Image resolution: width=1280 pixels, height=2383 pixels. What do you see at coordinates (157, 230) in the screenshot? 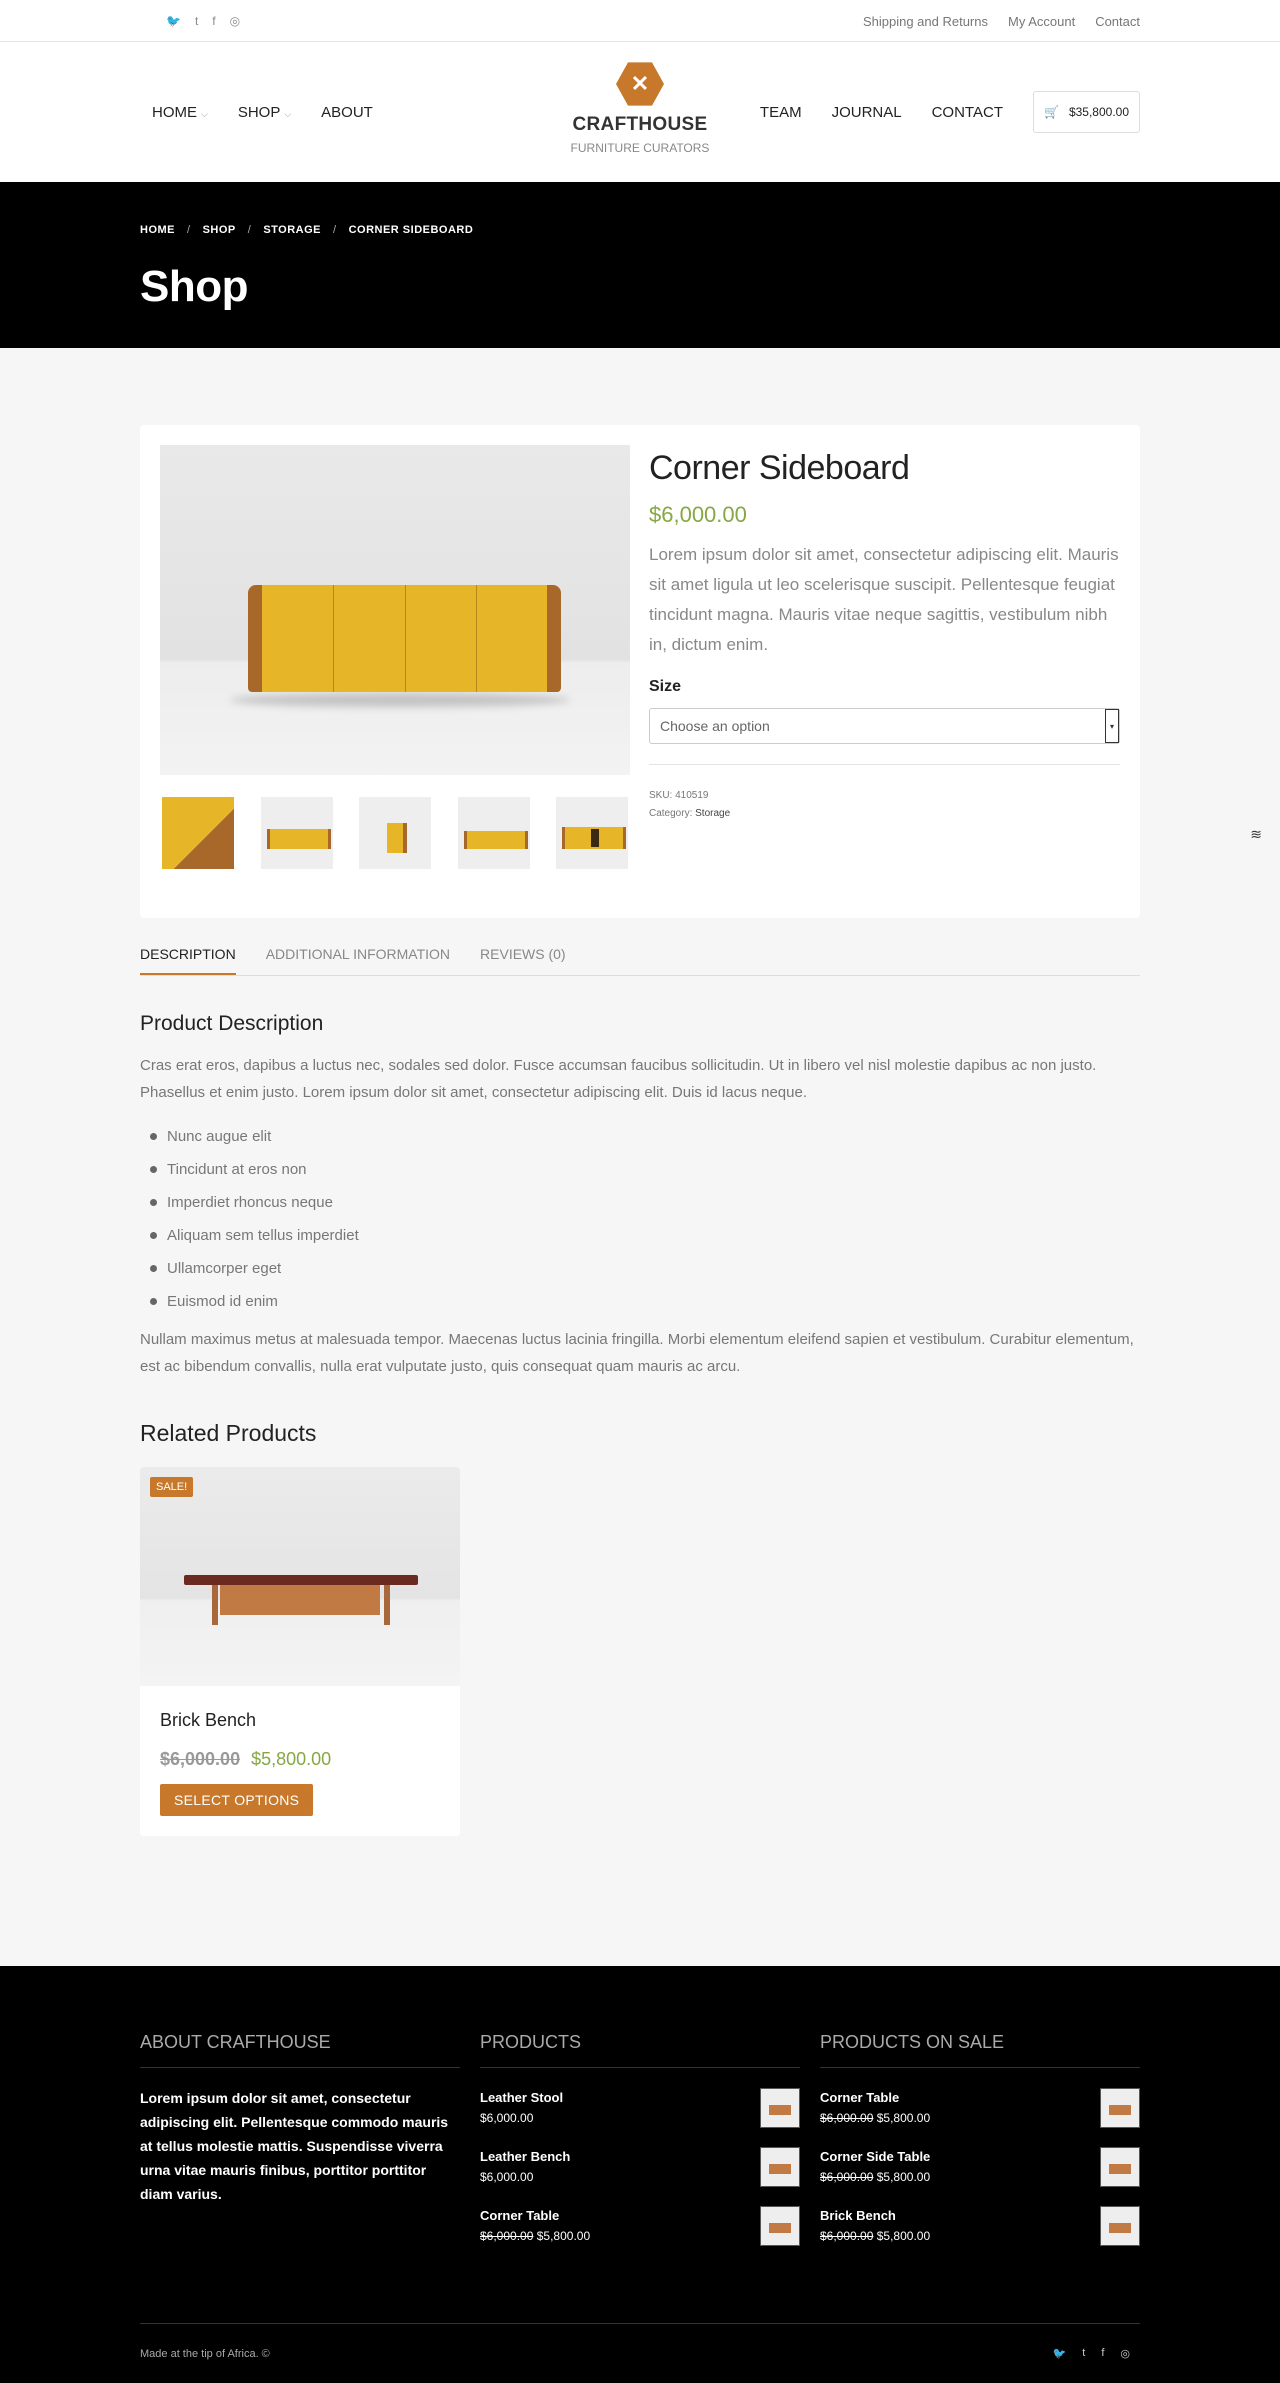
I see `breadcrumb-home: HOME` at bounding box center [157, 230].